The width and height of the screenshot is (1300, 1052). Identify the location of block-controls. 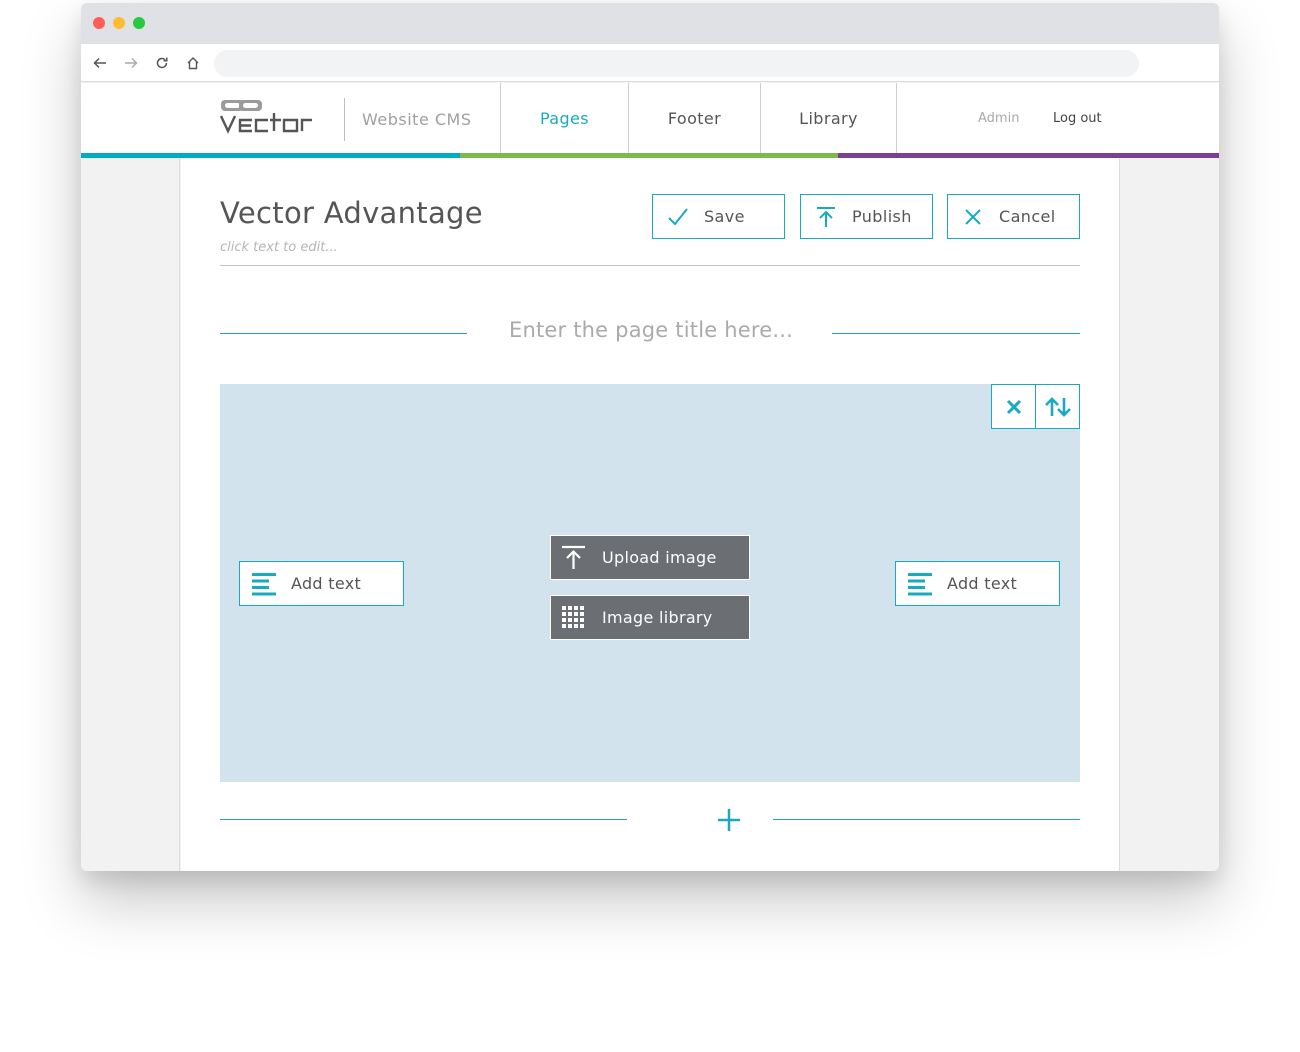
(1035, 406).